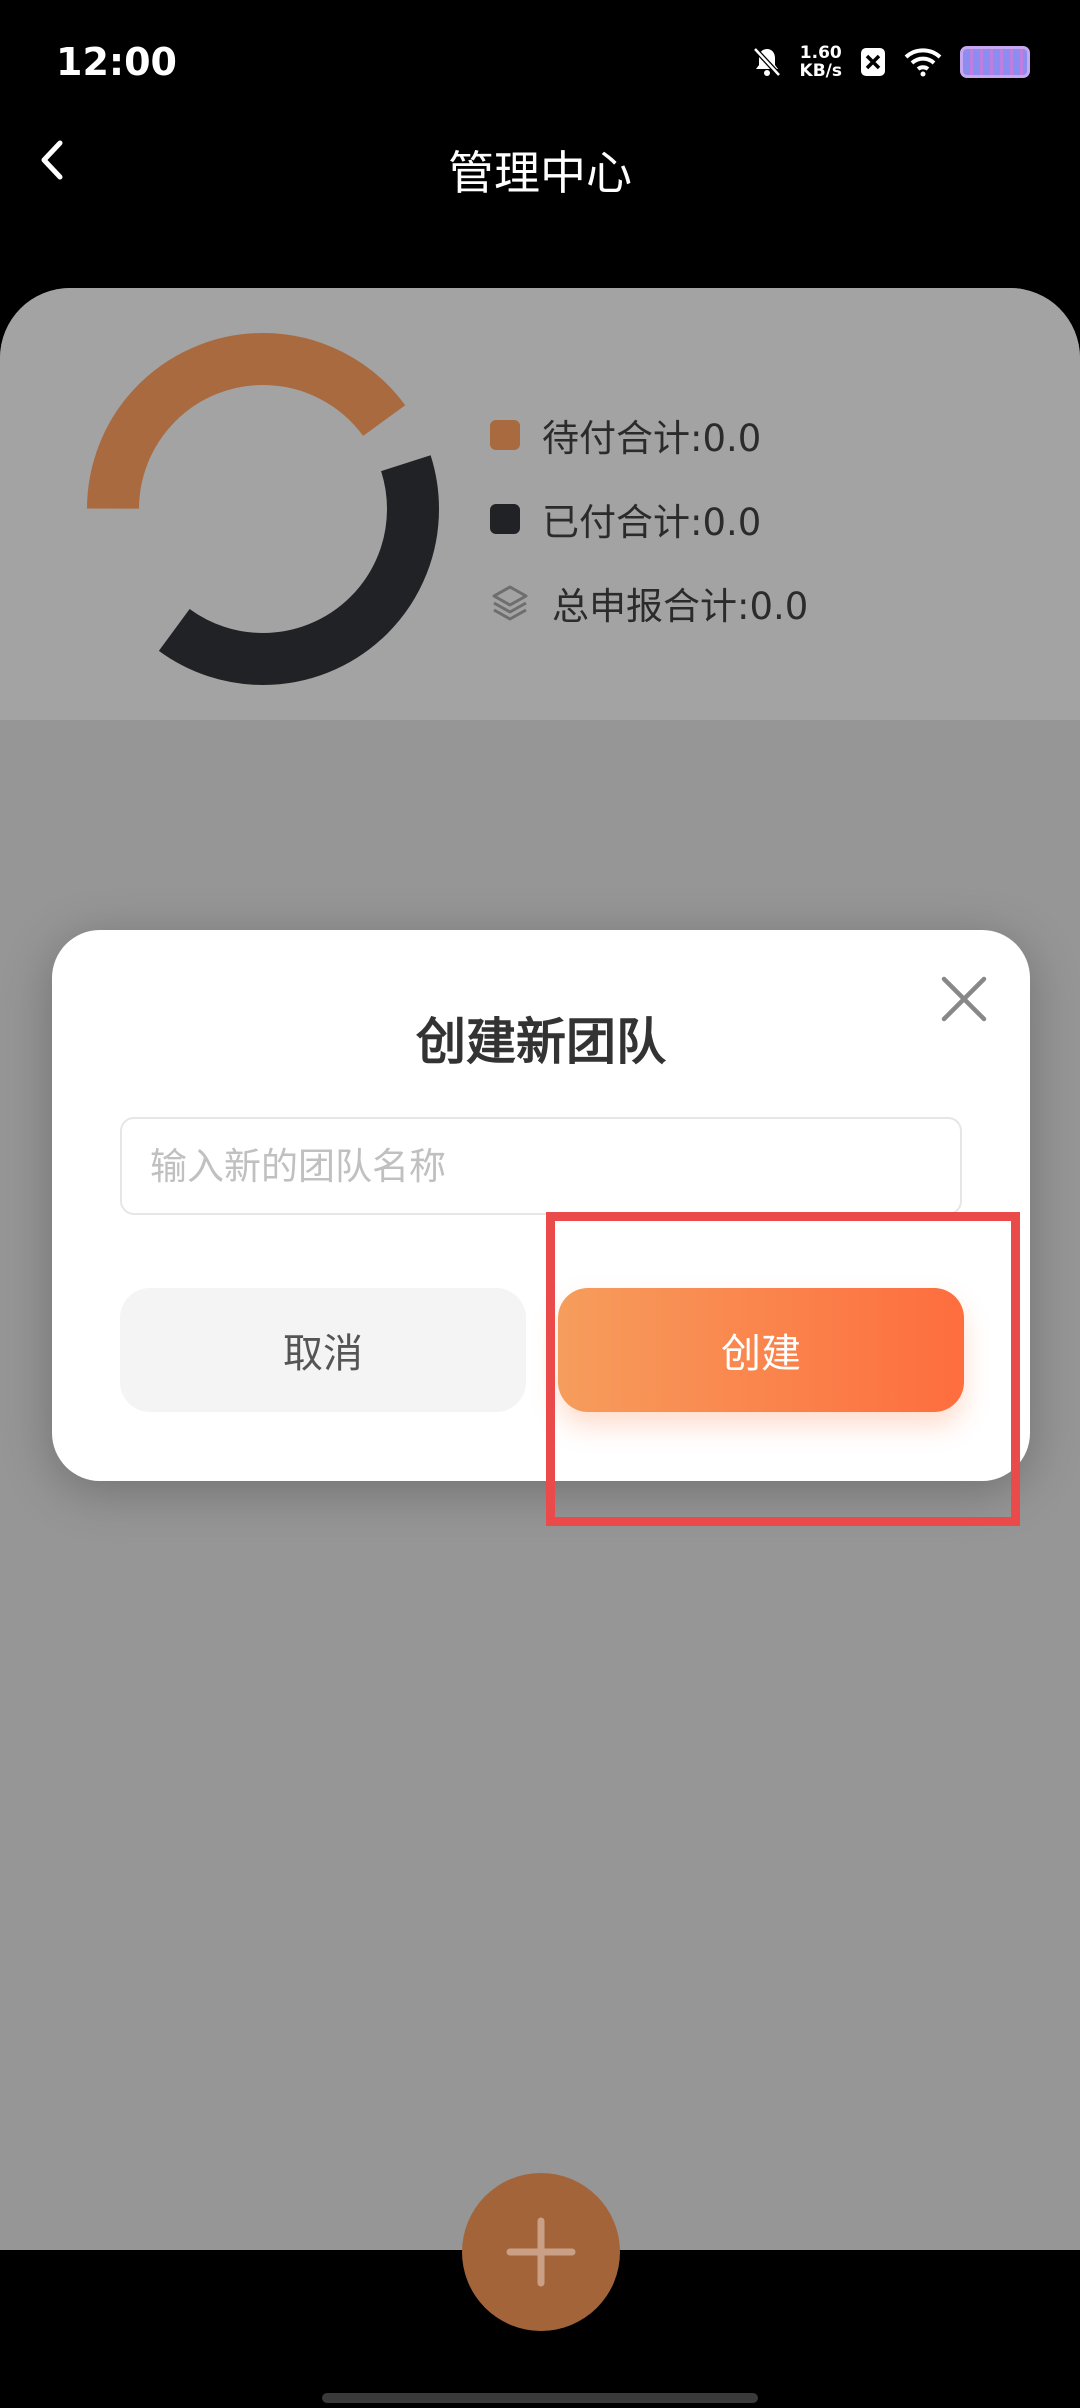 The image size is (1080, 2408). Describe the element at coordinates (820, 53) in the screenshot. I see `network-speed-value: 1.60` at that location.